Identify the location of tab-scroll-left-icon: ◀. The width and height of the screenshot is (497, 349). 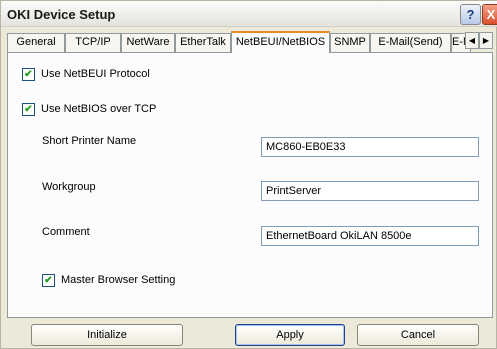
(472, 40).